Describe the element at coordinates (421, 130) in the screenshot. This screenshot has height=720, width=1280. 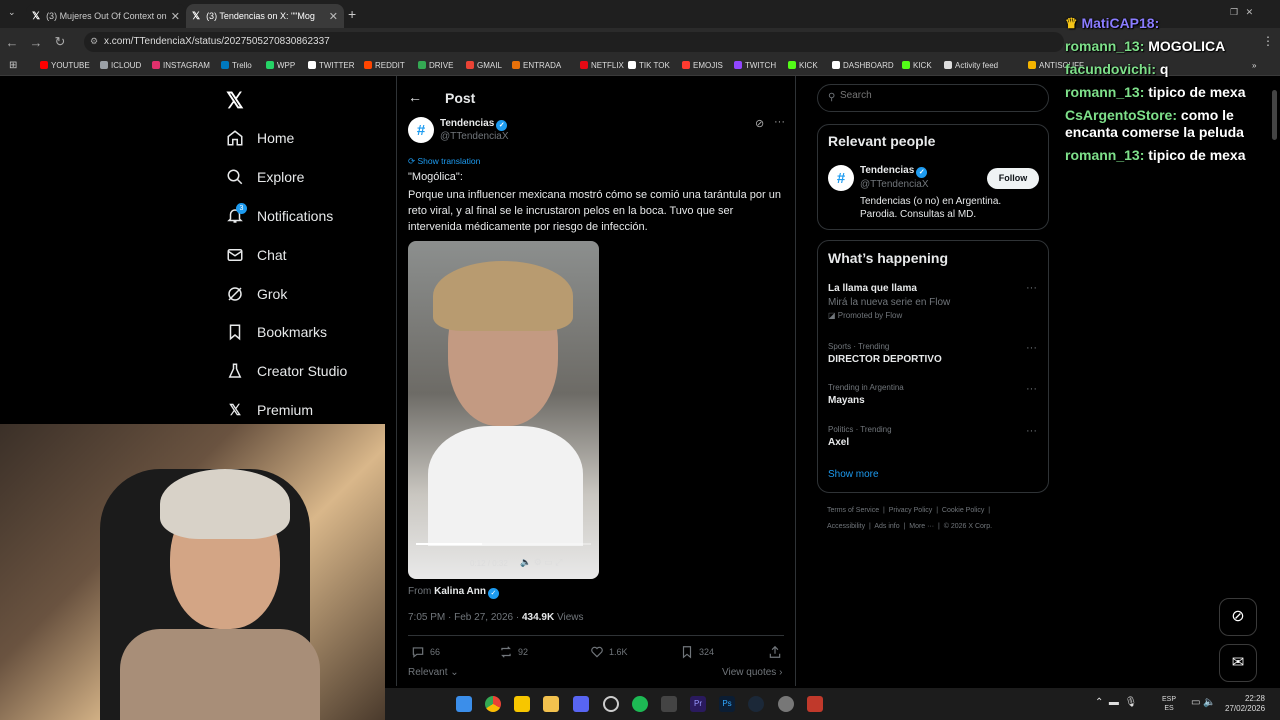
I see `author-avatar: #` at that location.